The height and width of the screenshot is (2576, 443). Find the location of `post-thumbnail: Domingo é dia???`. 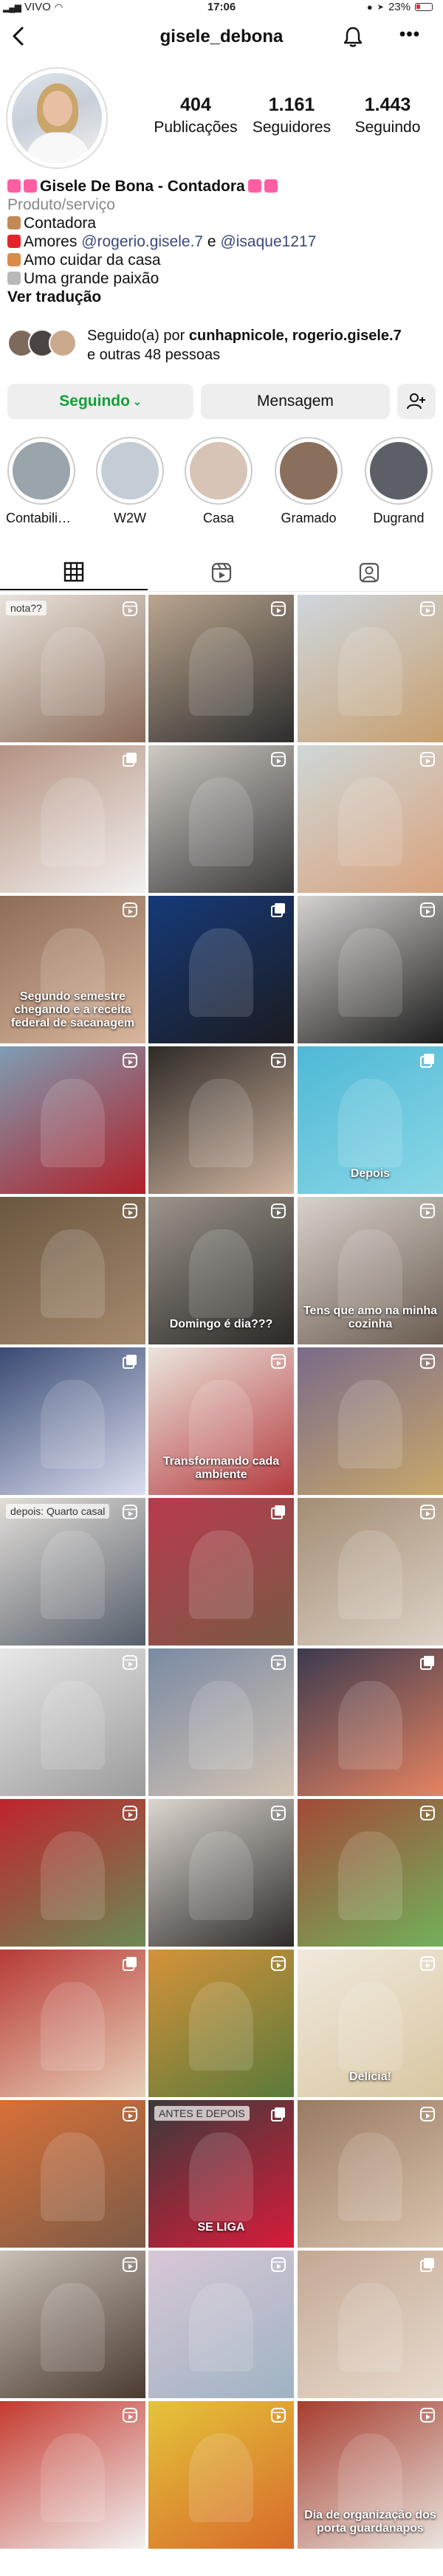

post-thumbnail: Domingo é dia??? is located at coordinates (221, 1270).